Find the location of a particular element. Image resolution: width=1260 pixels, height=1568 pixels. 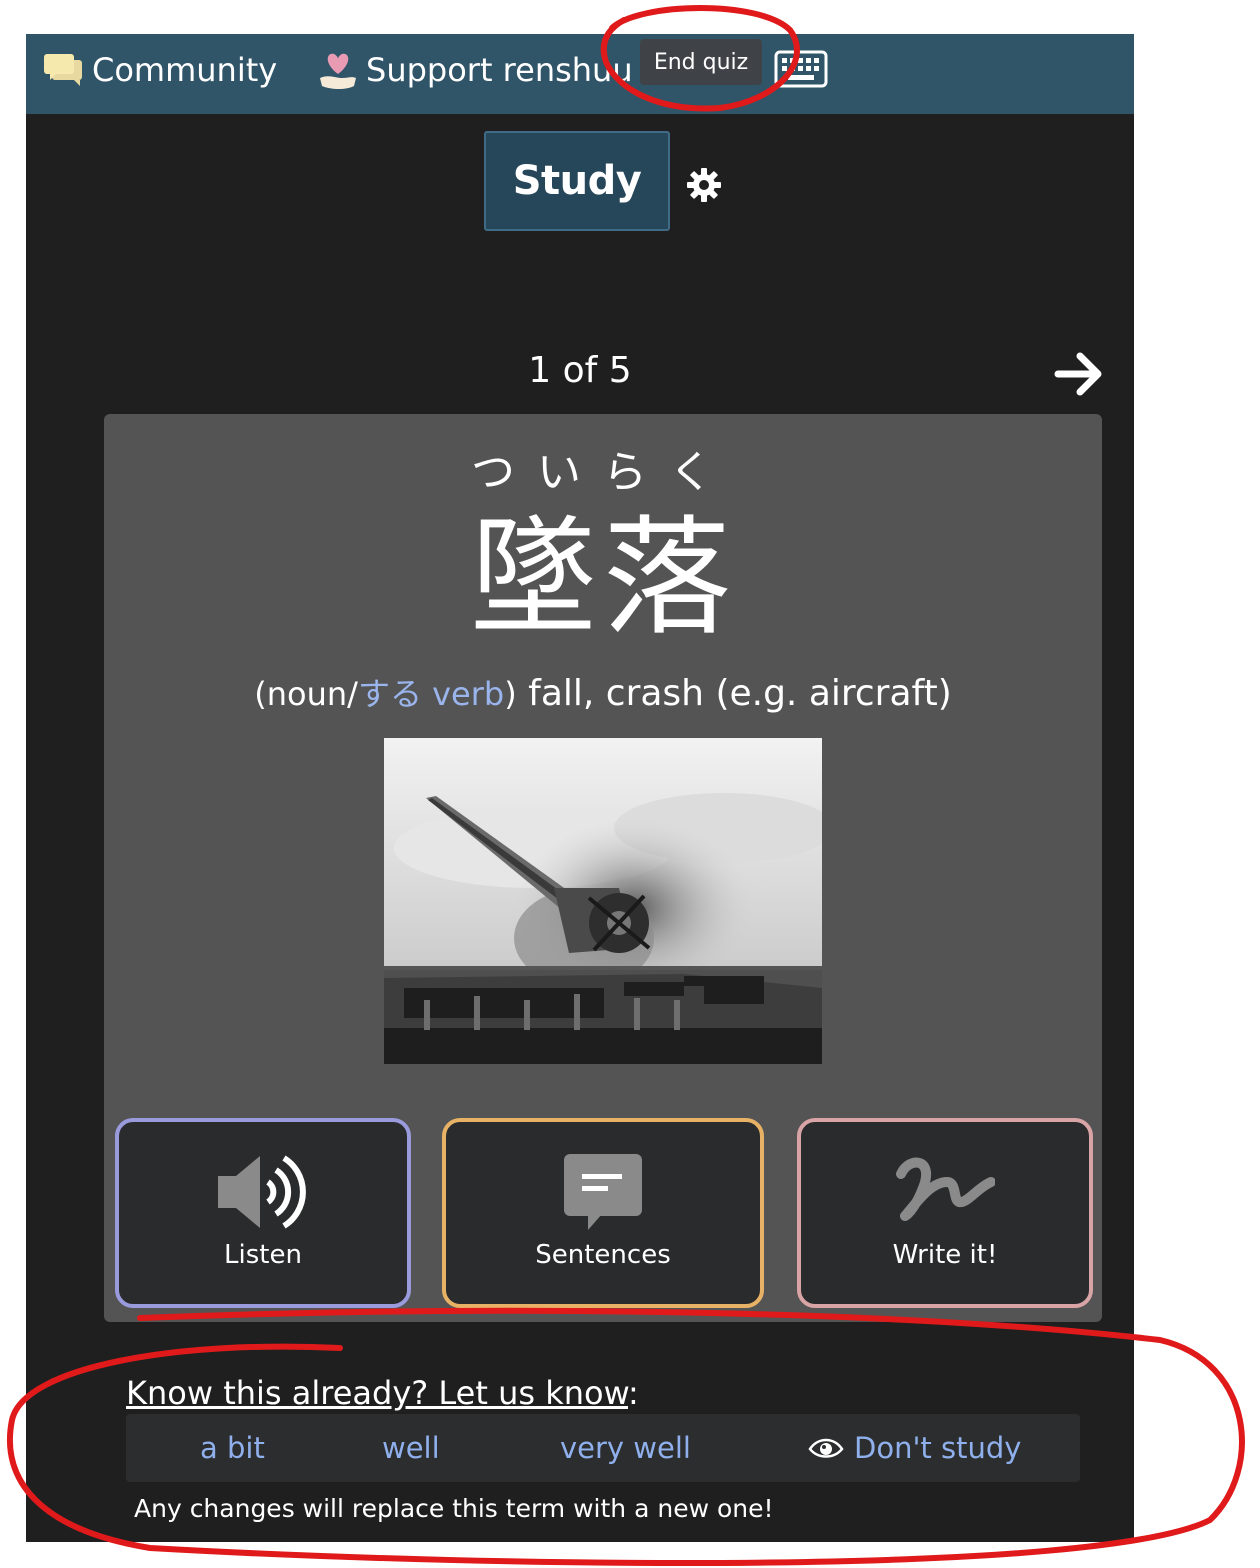

option-a-bit-label: a bit is located at coordinates (232, 1448).